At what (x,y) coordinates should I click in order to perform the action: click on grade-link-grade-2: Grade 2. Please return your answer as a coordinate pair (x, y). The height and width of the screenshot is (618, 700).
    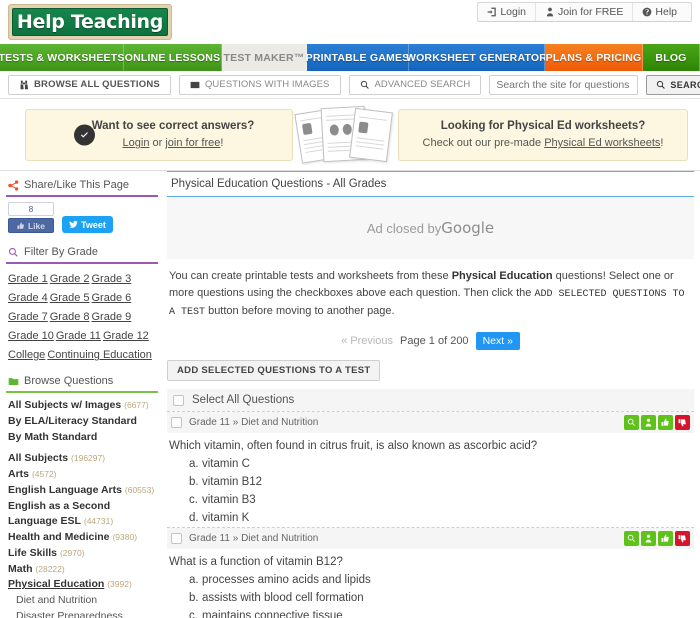
    Looking at the image, I should click on (70, 279).